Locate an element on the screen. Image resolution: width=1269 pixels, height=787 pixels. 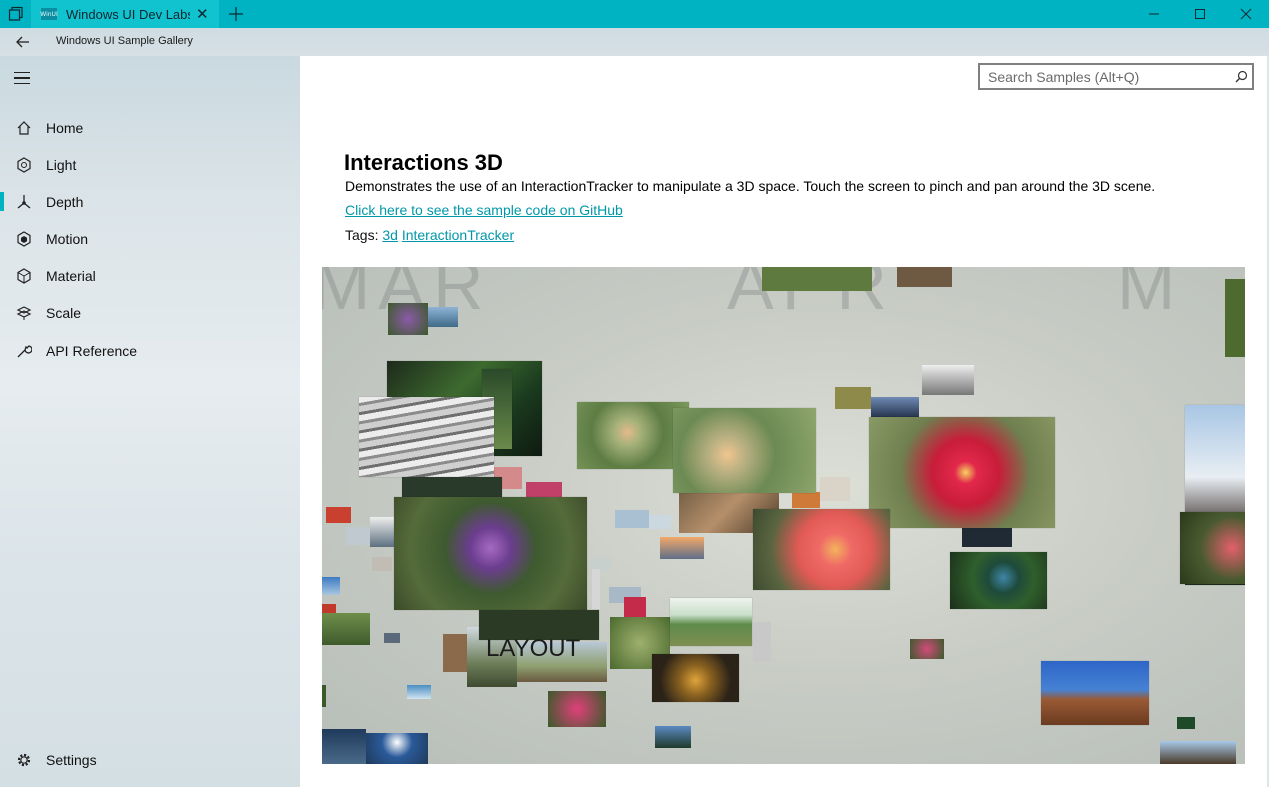
hamburger-menu-icon is located at coordinates (24, 78).